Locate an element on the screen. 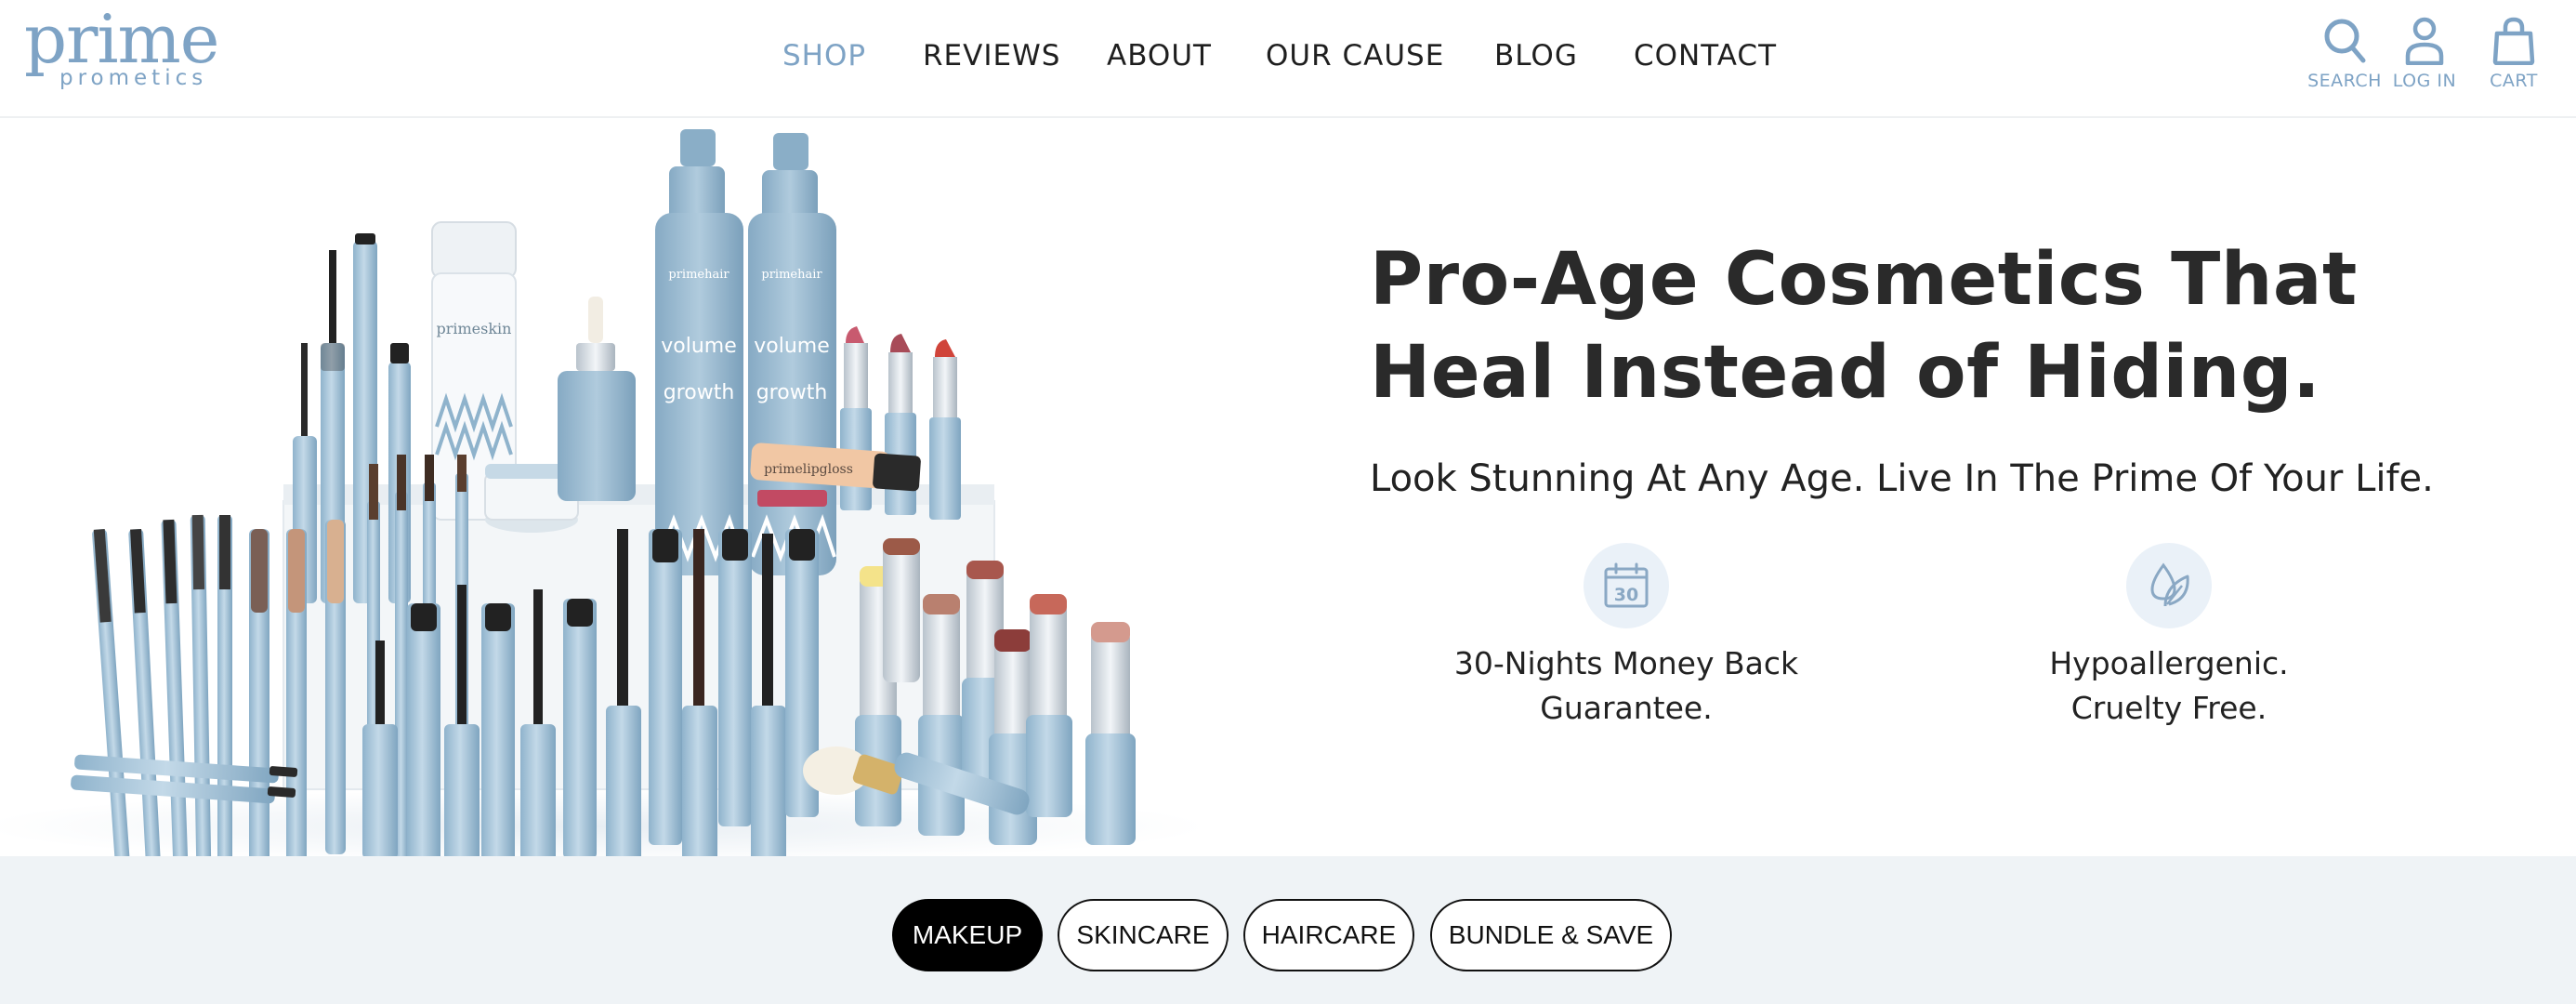 Image resolution: width=2576 pixels, height=1004 pixels. search-label: SEARCH is located at coordinates (2344, 81).